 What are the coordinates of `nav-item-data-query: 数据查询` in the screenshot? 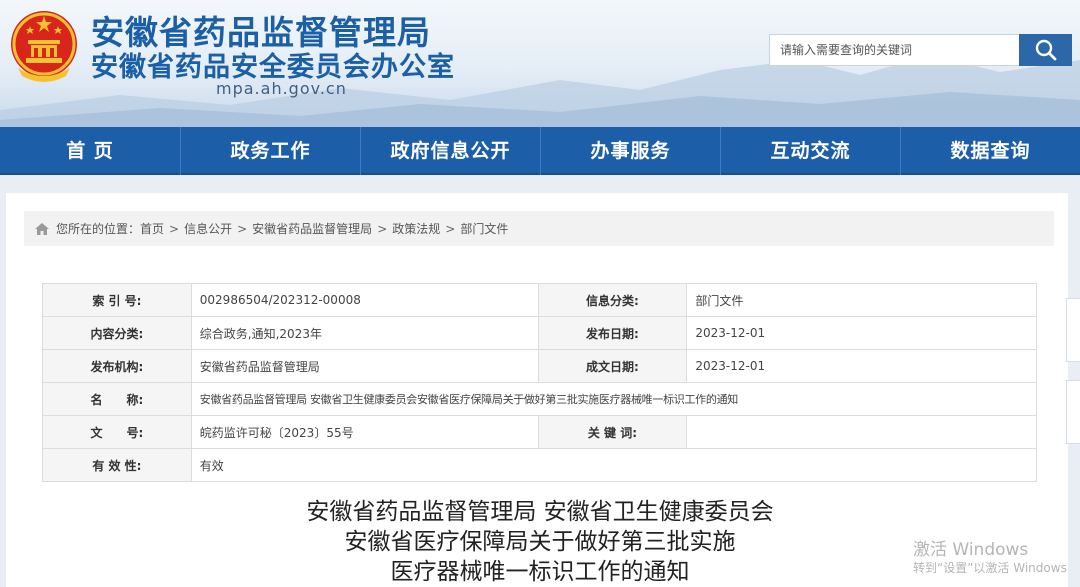 It's located at (990, 151).